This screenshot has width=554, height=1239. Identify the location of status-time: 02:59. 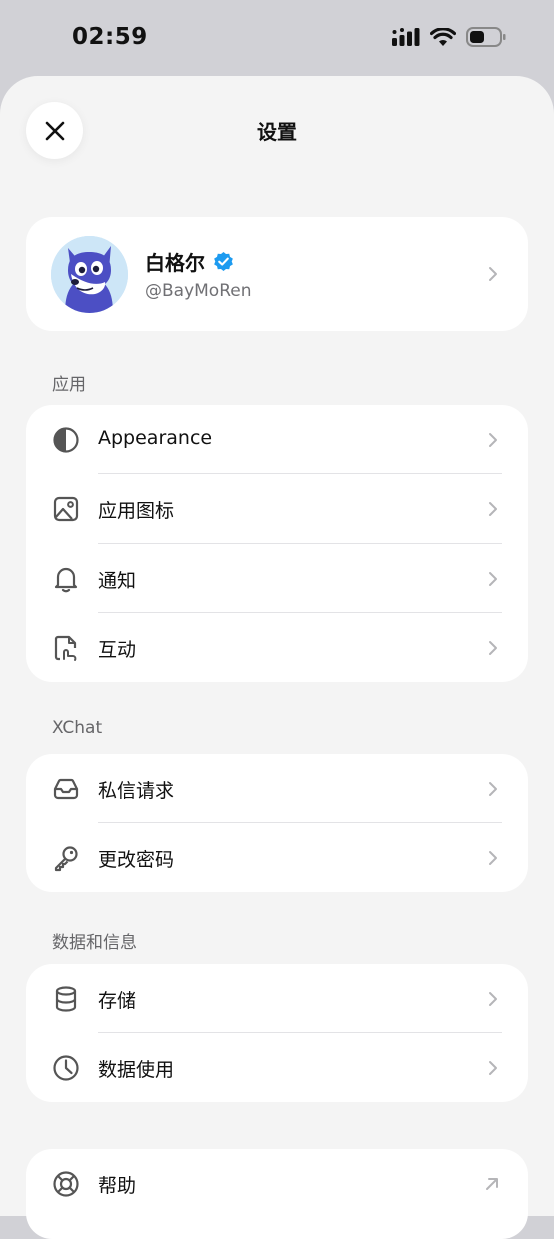
(110, 37).